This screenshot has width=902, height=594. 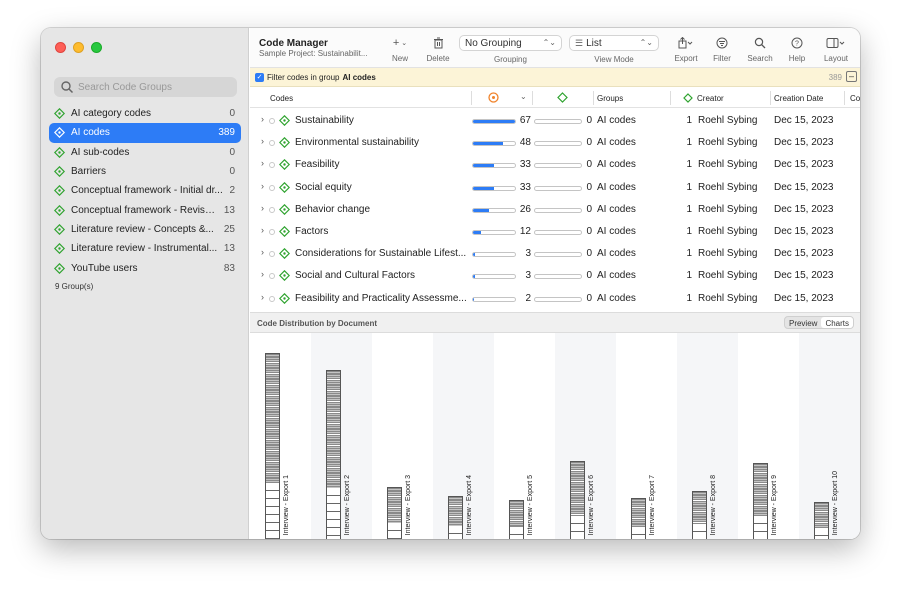 What do you see at coordinates (493, 98) in the screenshot?
I see `grounded-column-icon` at bounding box center [493, 98].